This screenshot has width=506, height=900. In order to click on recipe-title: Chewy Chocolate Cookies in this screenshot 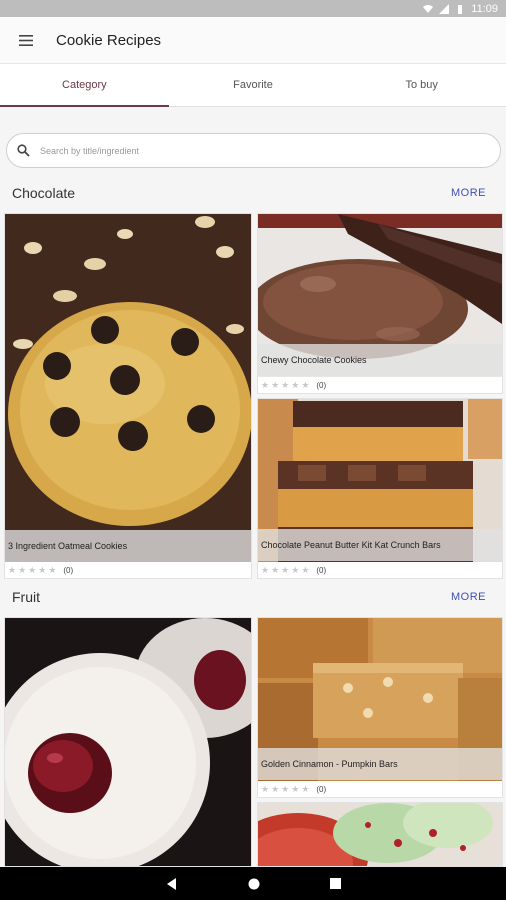, I will do `click(380, 360)`.